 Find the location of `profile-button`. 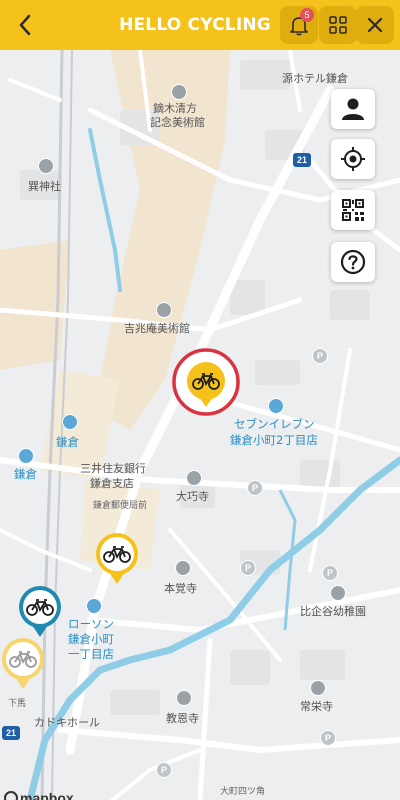

profile-button is located at coordinates (353, 109).